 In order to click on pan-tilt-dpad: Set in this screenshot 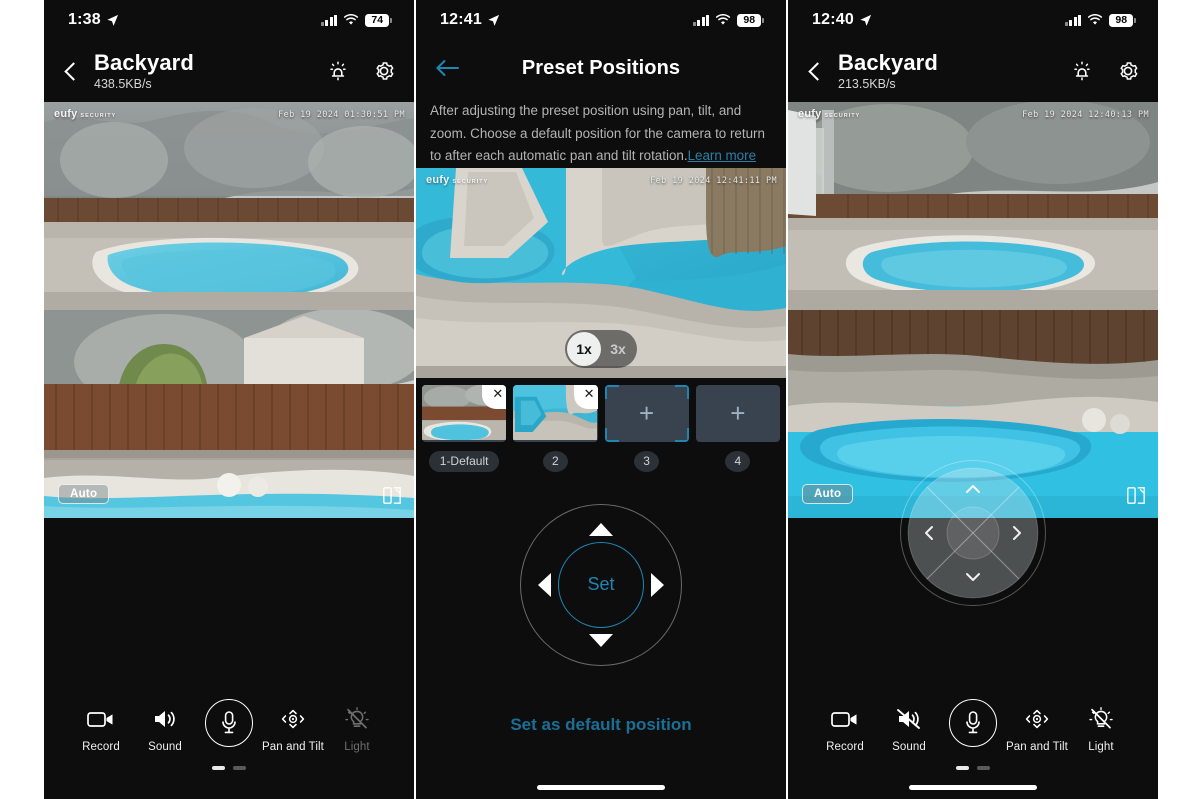, I will do `click(601, 584)`.